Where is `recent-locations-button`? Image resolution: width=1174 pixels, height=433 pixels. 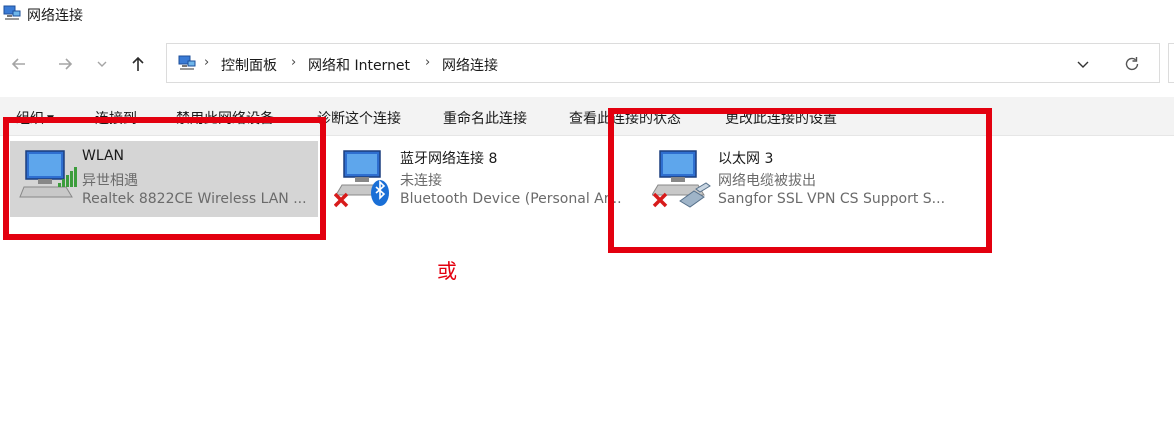
recent-locations-button is located at coordinates (102, 64).